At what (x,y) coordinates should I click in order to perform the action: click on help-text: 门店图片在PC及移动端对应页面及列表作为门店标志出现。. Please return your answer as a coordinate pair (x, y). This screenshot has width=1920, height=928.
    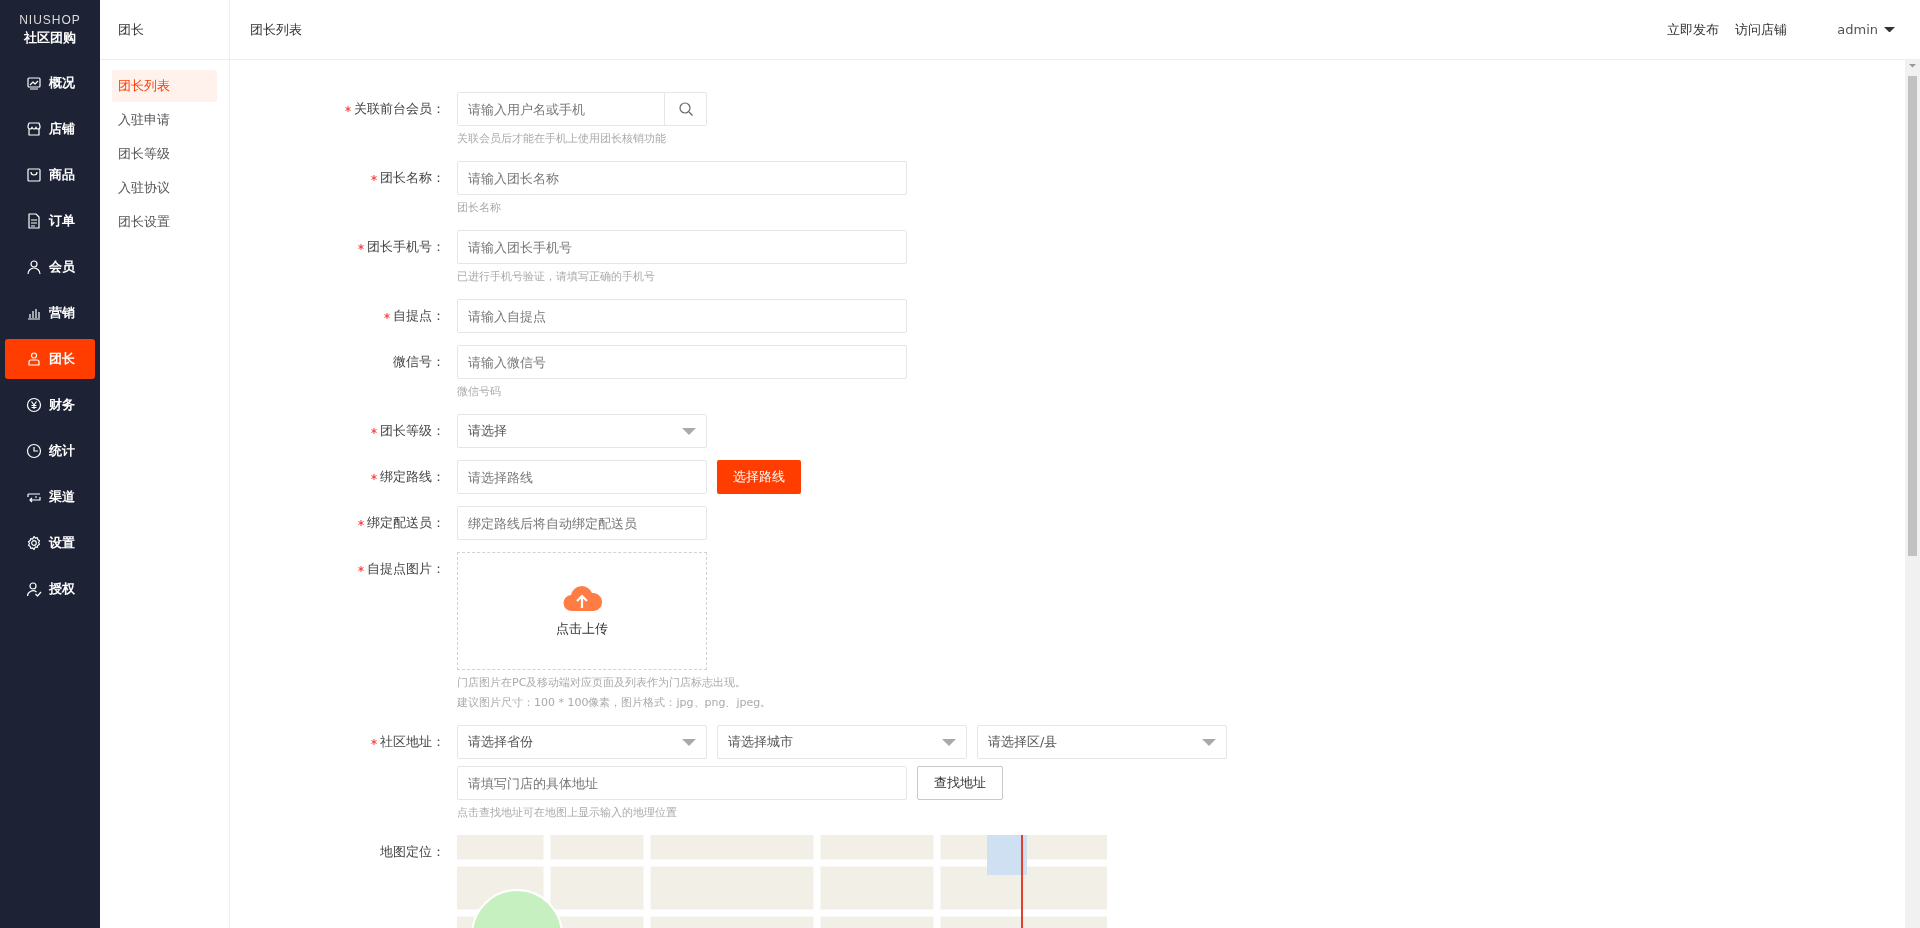
    Looking at the image, I should click on (602, 683).